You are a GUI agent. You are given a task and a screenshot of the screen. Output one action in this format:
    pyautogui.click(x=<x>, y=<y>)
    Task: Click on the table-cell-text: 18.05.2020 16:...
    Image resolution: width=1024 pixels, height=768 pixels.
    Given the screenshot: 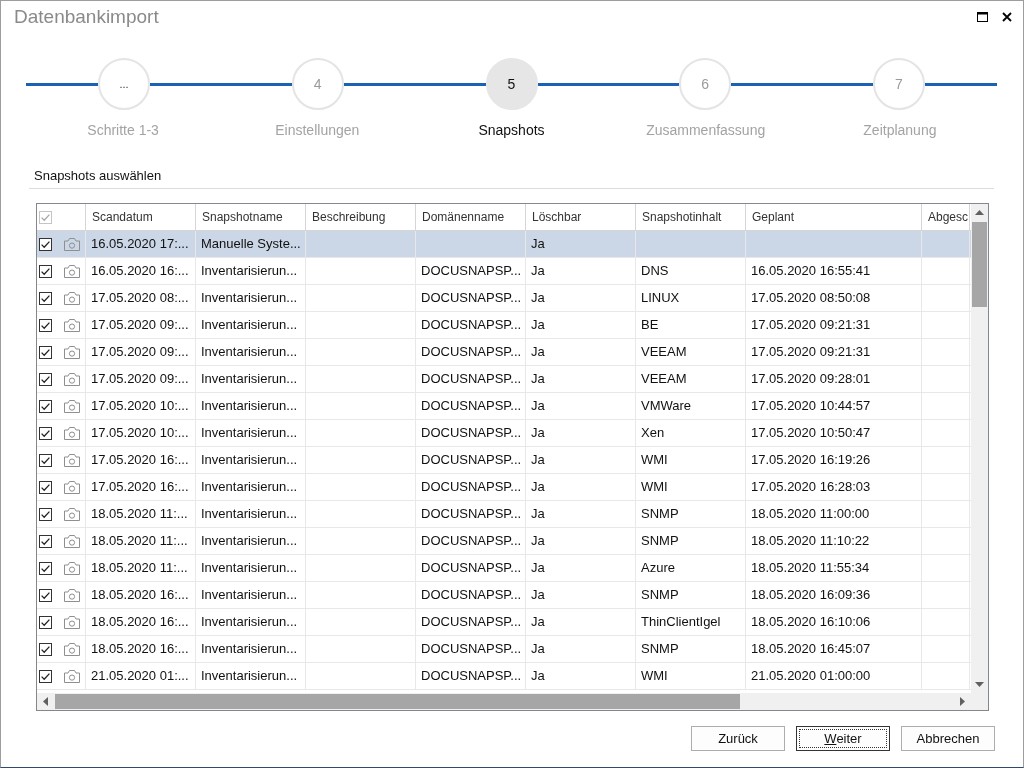 What is the action you would take?
    pyautogui.click(x=140, y=595)
    